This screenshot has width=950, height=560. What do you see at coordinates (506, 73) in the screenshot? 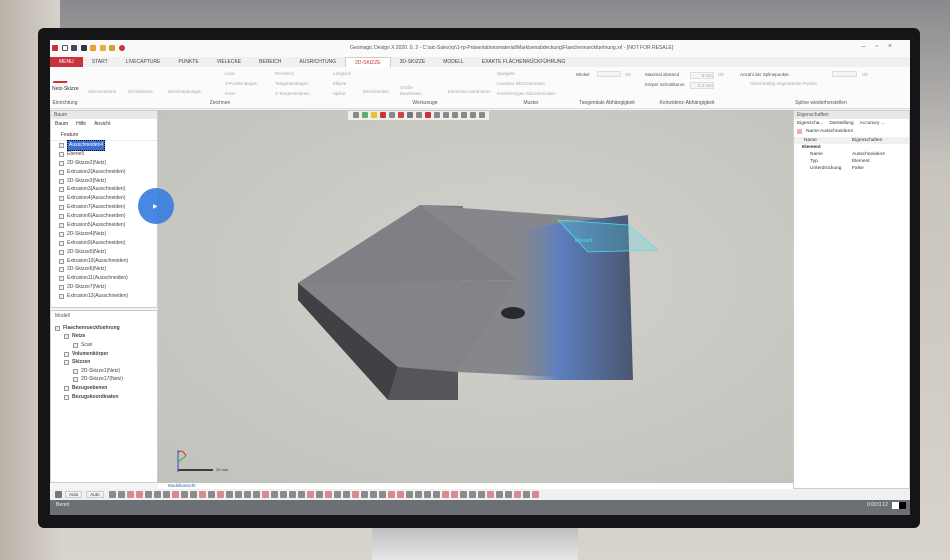
I see `spiegeln-button: Spiegeln` at bounding box center [506, 73].